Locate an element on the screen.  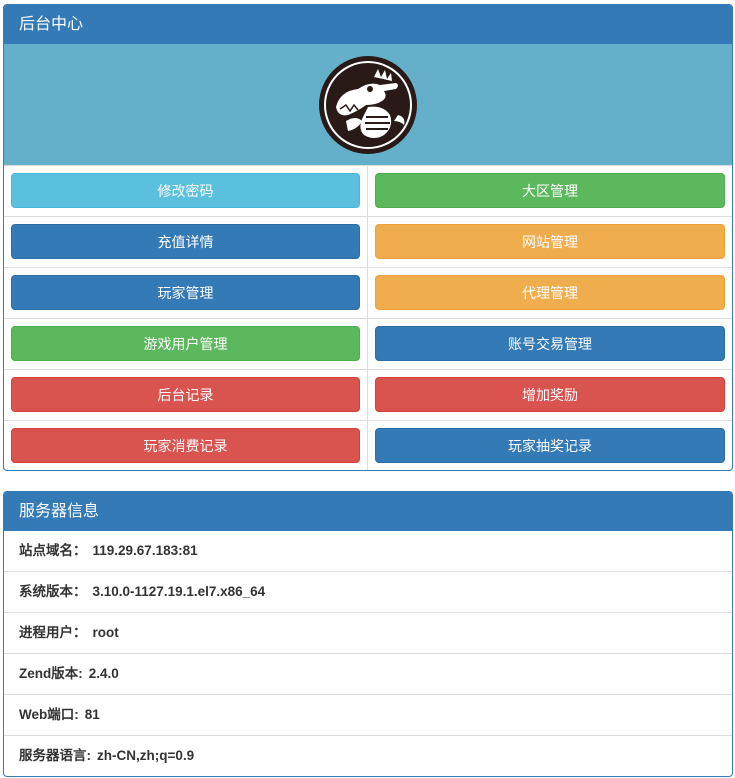
website-management-button: 网站管理 is located at coordinates (550, 241).